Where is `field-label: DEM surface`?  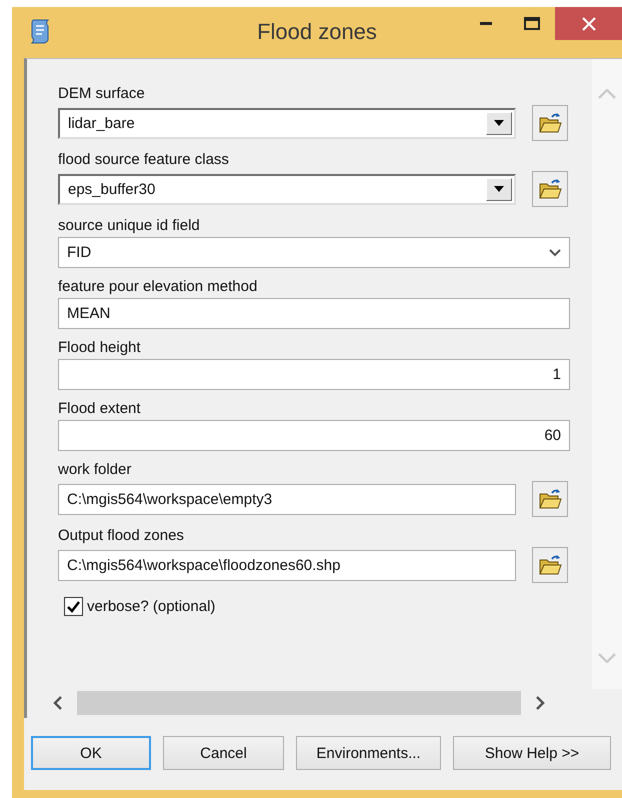 field-label: DEM surface is located at coordinates (102, 94).